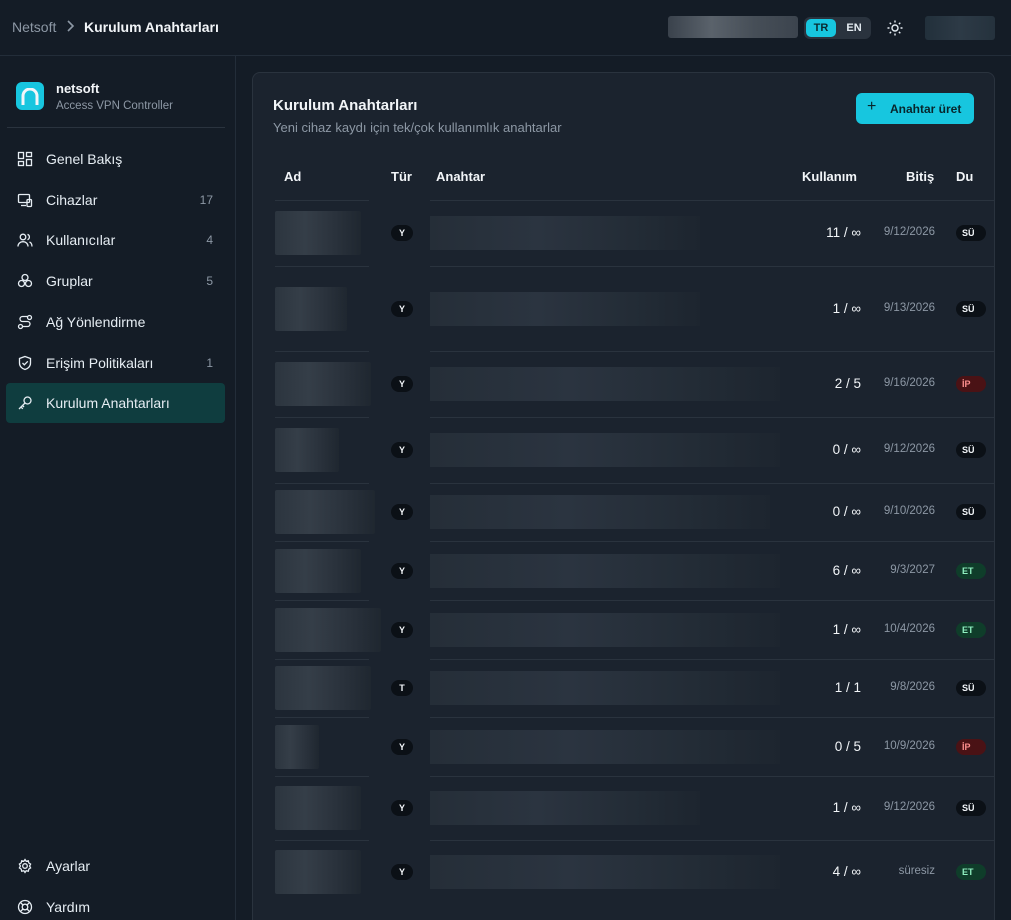 The image size is (1011, 920). I want to click on table-row: Y 2 / 5 9/16/2026 İP, so click(634, 384).